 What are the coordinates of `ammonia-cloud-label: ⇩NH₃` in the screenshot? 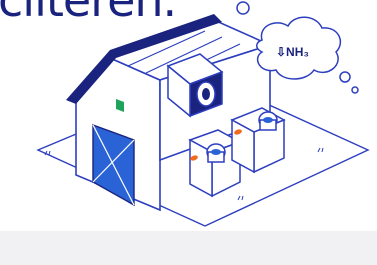 It's located at (292, 52).